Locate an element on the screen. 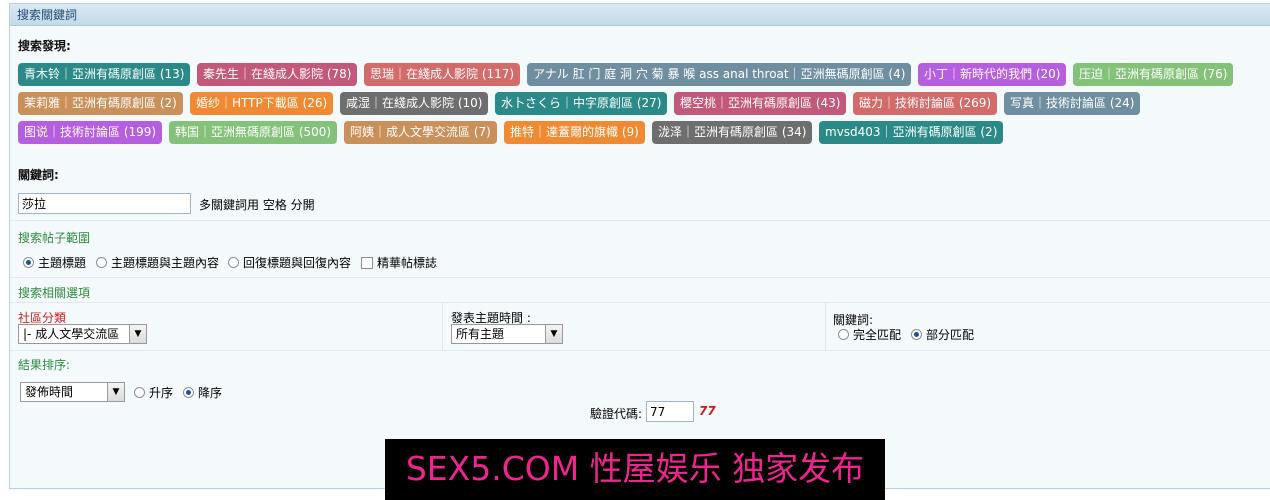 The width and height of the screenshot is (1270, 500). forum-select: |- 成人文學交流區 ▼ is located at coordinates (82, 334).